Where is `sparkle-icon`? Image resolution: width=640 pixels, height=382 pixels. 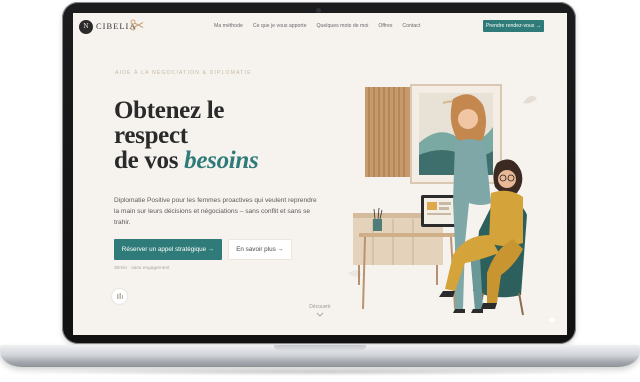 sparkle-icon is located at coordinates (552, 320).